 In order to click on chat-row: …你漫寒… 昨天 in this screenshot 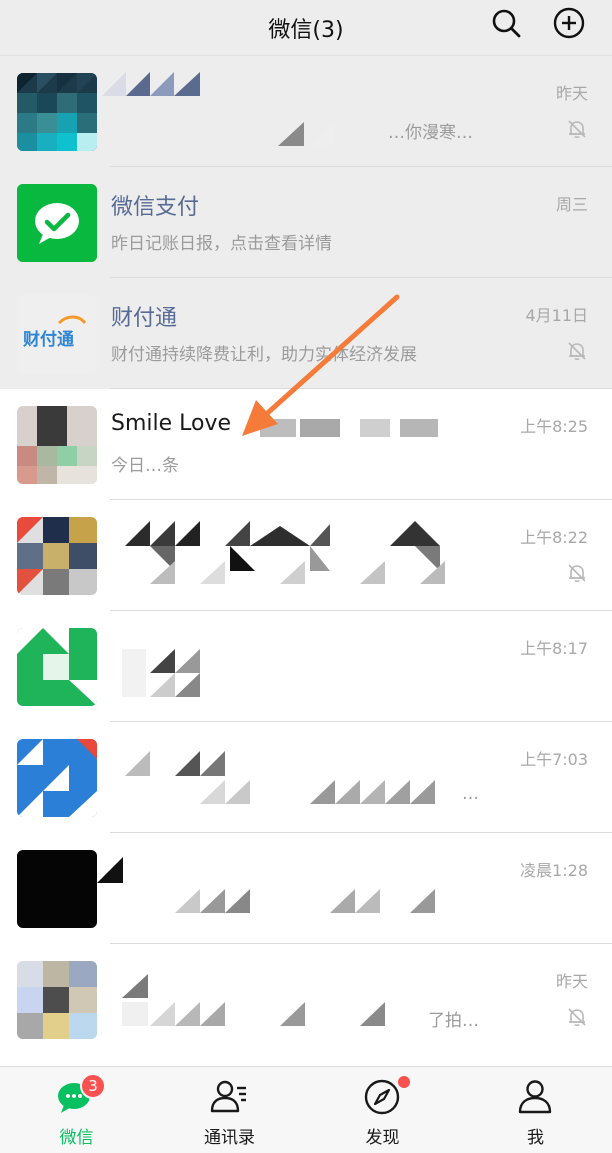, I will do `click(306, 111)`.